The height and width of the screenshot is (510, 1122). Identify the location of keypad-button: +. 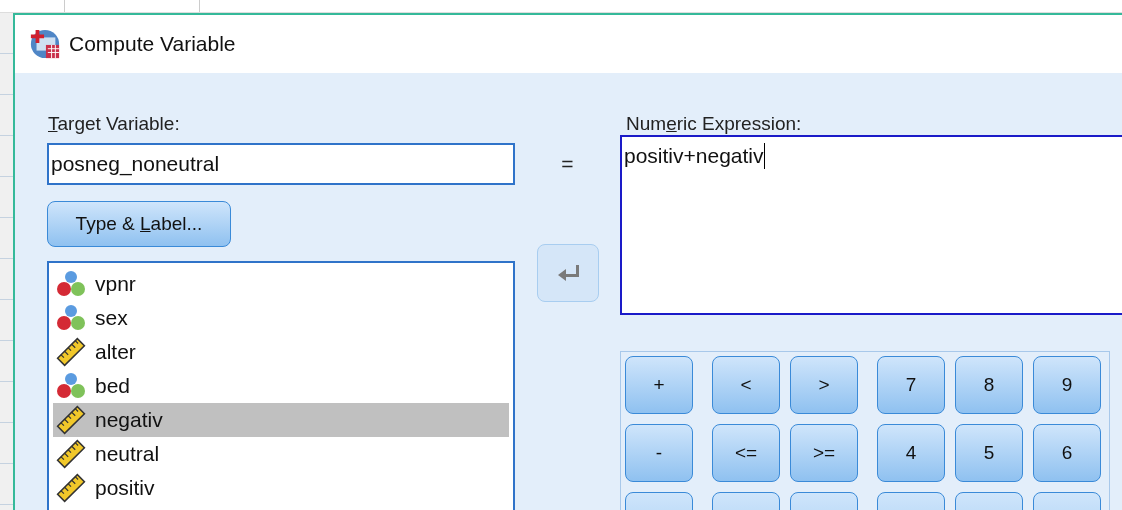
(659, 385).